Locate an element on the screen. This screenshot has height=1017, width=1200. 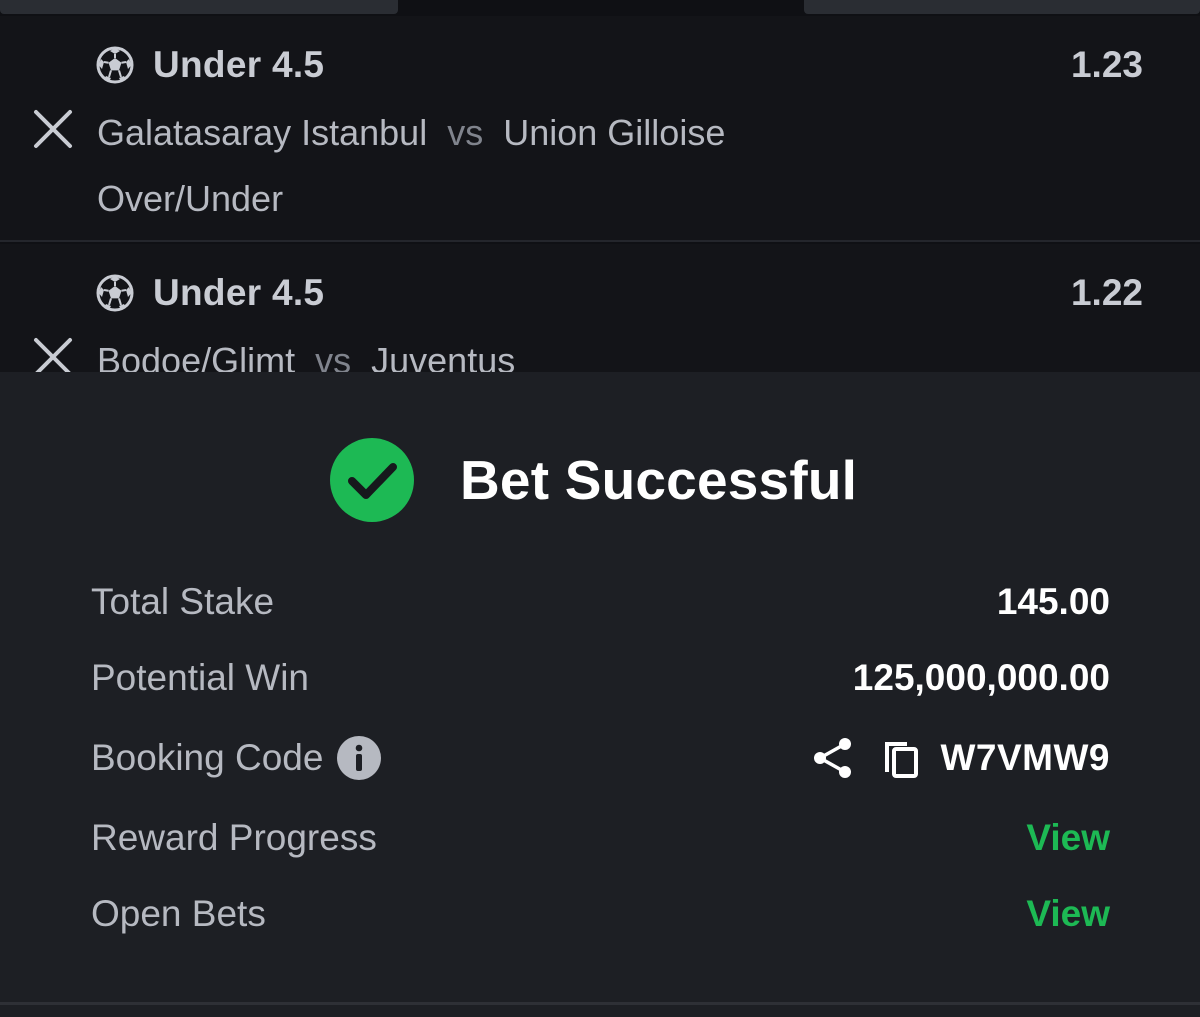
reward-progress-label: Reward Progress is located at coordinates (234, 837).